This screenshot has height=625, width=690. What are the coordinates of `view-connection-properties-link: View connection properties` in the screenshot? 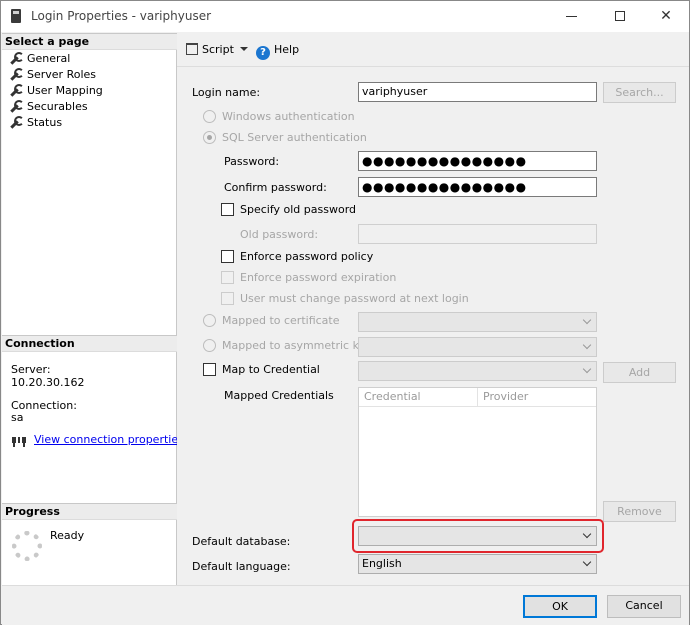 It's located at (109, 439).